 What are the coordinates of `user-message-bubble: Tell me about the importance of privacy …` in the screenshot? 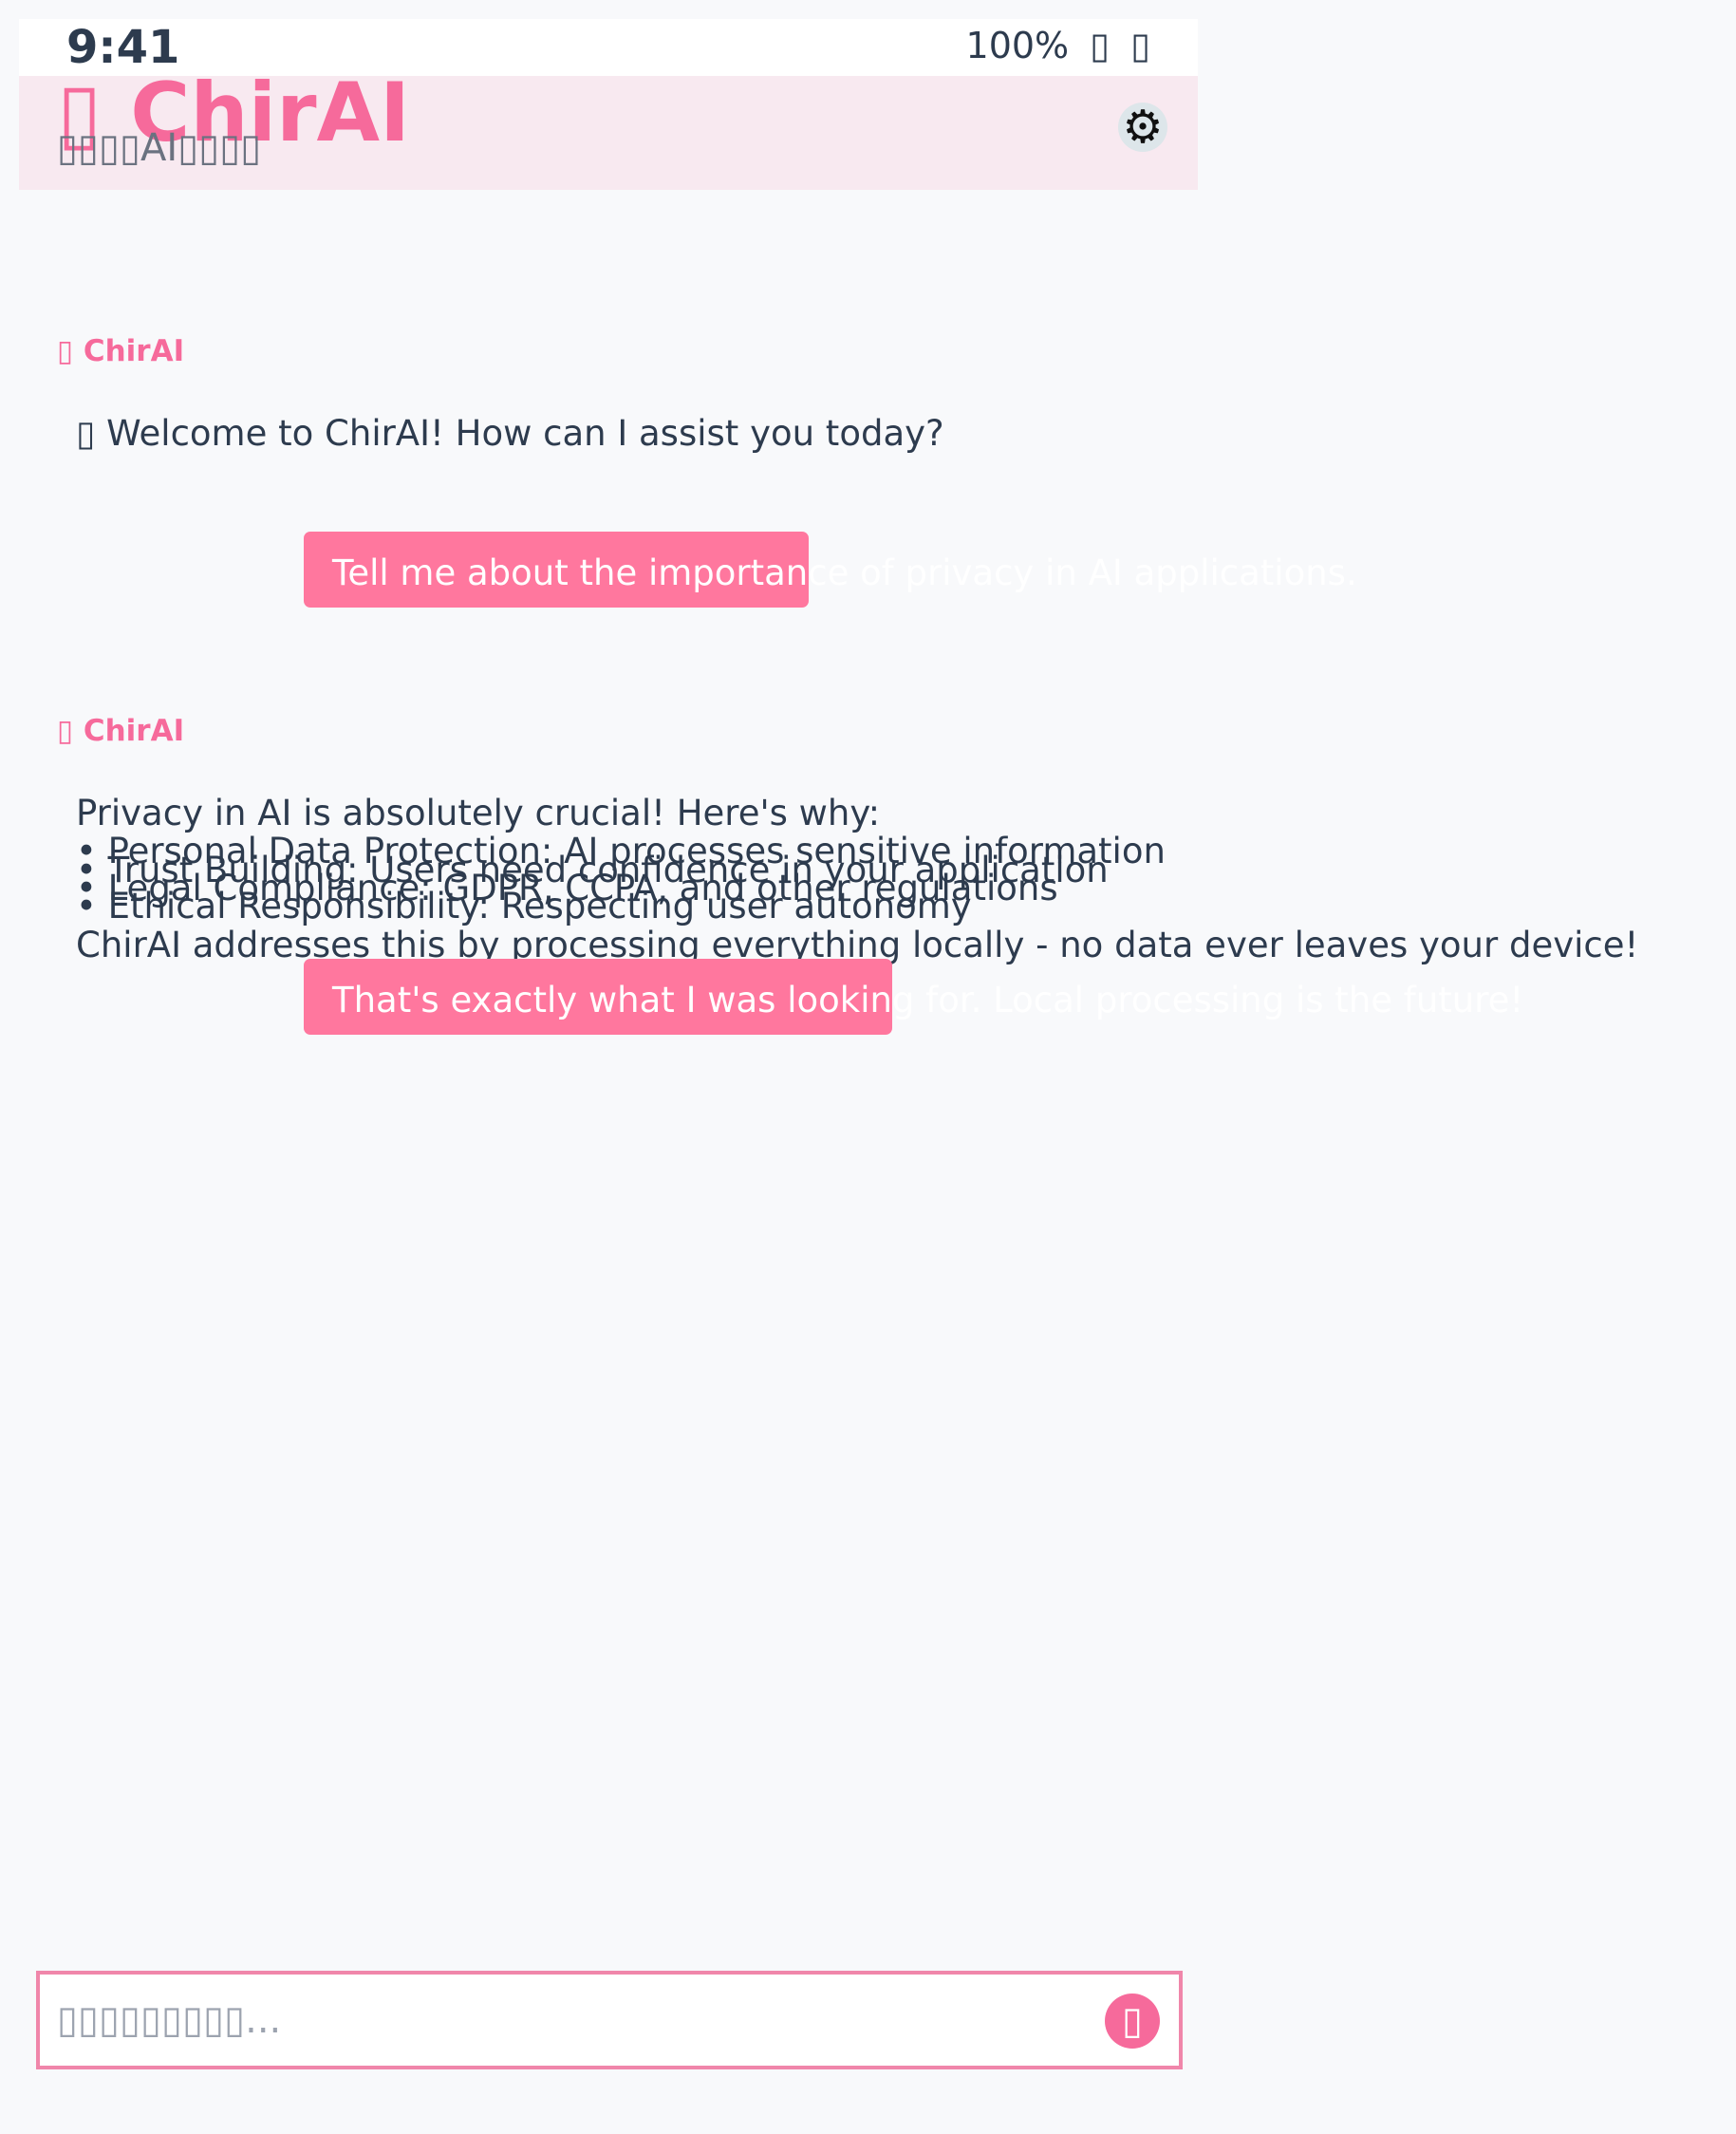 It's located at (830, 570).